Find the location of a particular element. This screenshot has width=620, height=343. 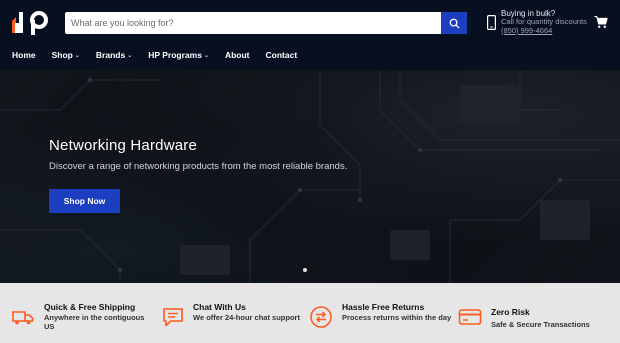

nav-item-shop: Shop ⌄ is located at coordinates (66, 55).